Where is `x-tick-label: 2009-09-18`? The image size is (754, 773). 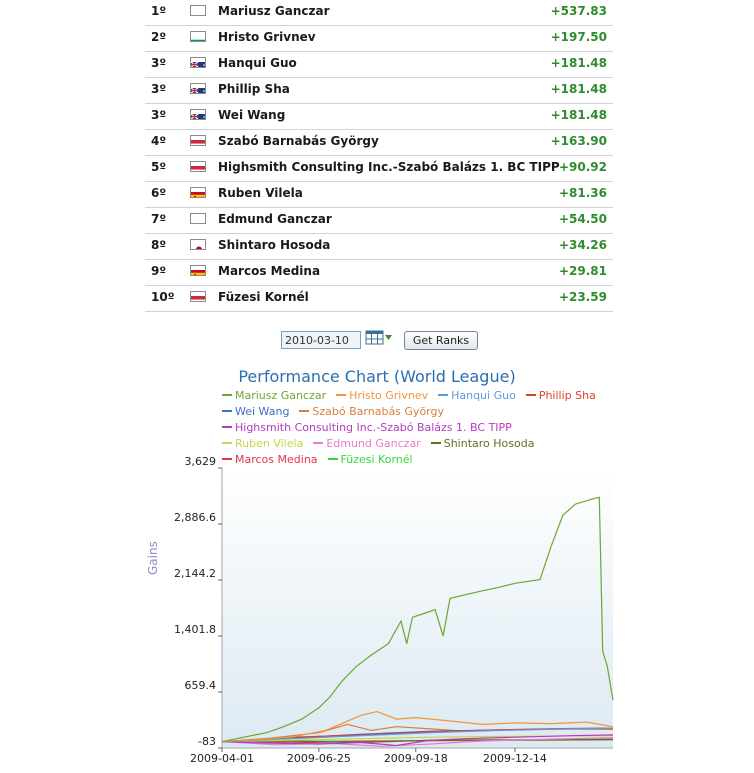
x-tick-label: 2009-09-18 is located at coordinates (416, 758).